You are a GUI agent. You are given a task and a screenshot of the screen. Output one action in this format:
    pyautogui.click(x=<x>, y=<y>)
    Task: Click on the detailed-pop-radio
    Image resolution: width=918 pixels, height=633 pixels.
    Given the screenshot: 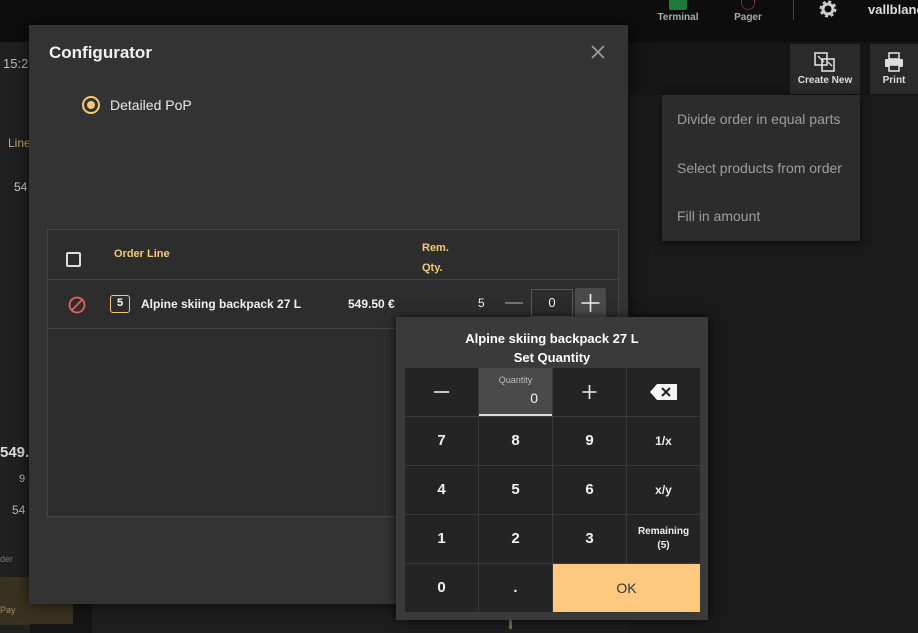 What is the action you would take?
    pyautogui.click(x=91, y=105)
    